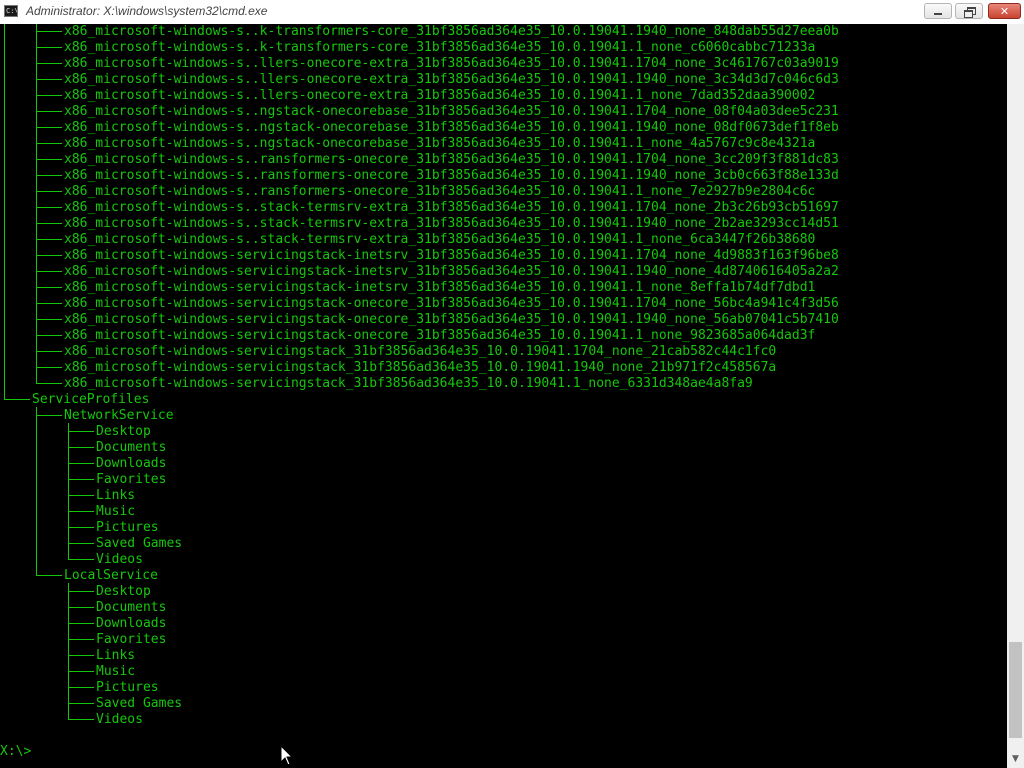  Describe the element at coordinates (503, 512) in the screenshot. I see `tree-line: Music` at that location.